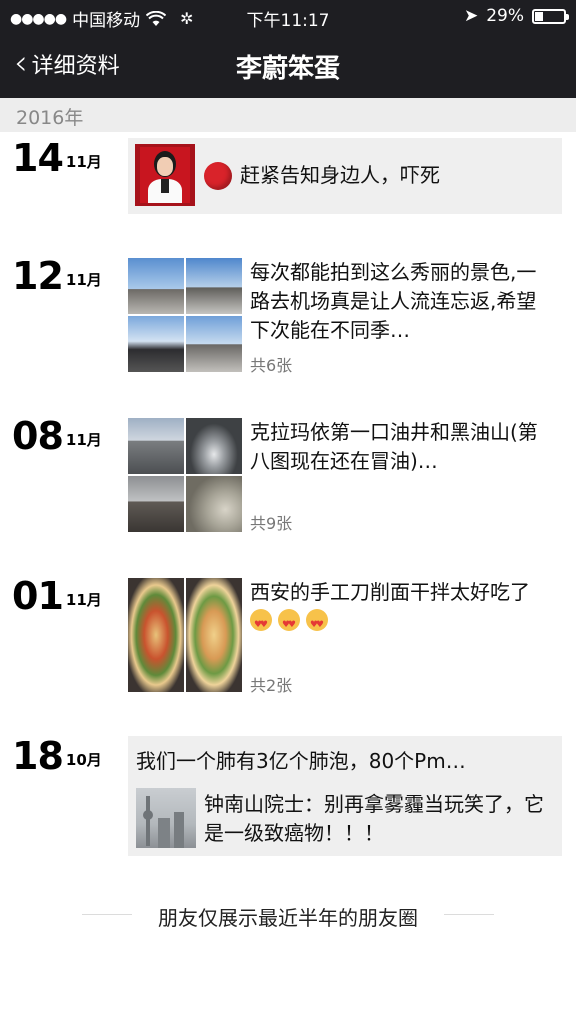 This screenshot has width=576, height=1024. Describe the element at coordinates (471, 16) in the screenshot. I see `location-arrow-icon: ➤` at that location.